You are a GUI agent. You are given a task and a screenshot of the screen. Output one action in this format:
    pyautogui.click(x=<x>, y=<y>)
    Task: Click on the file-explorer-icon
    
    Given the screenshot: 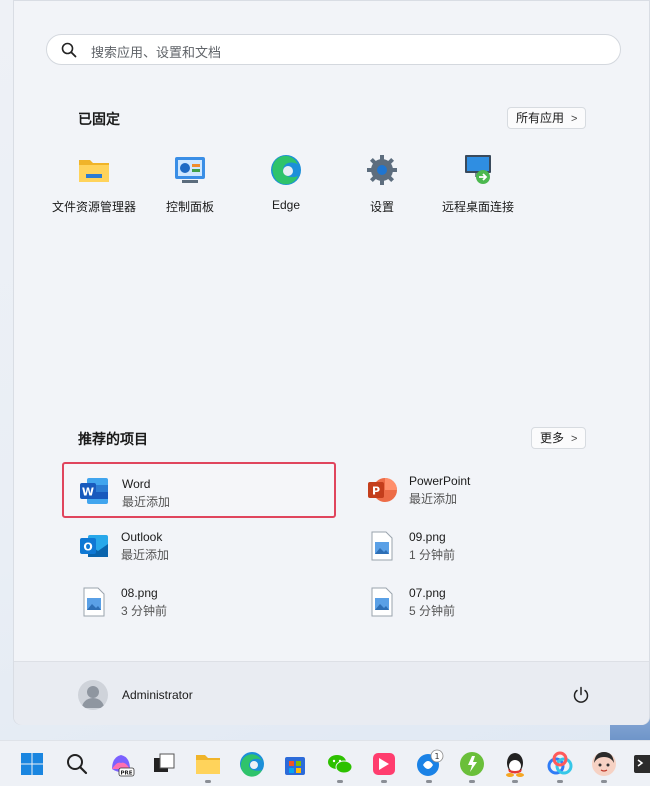 What is the action you would take?
    pyautogui.click(x=208, y=764)
    